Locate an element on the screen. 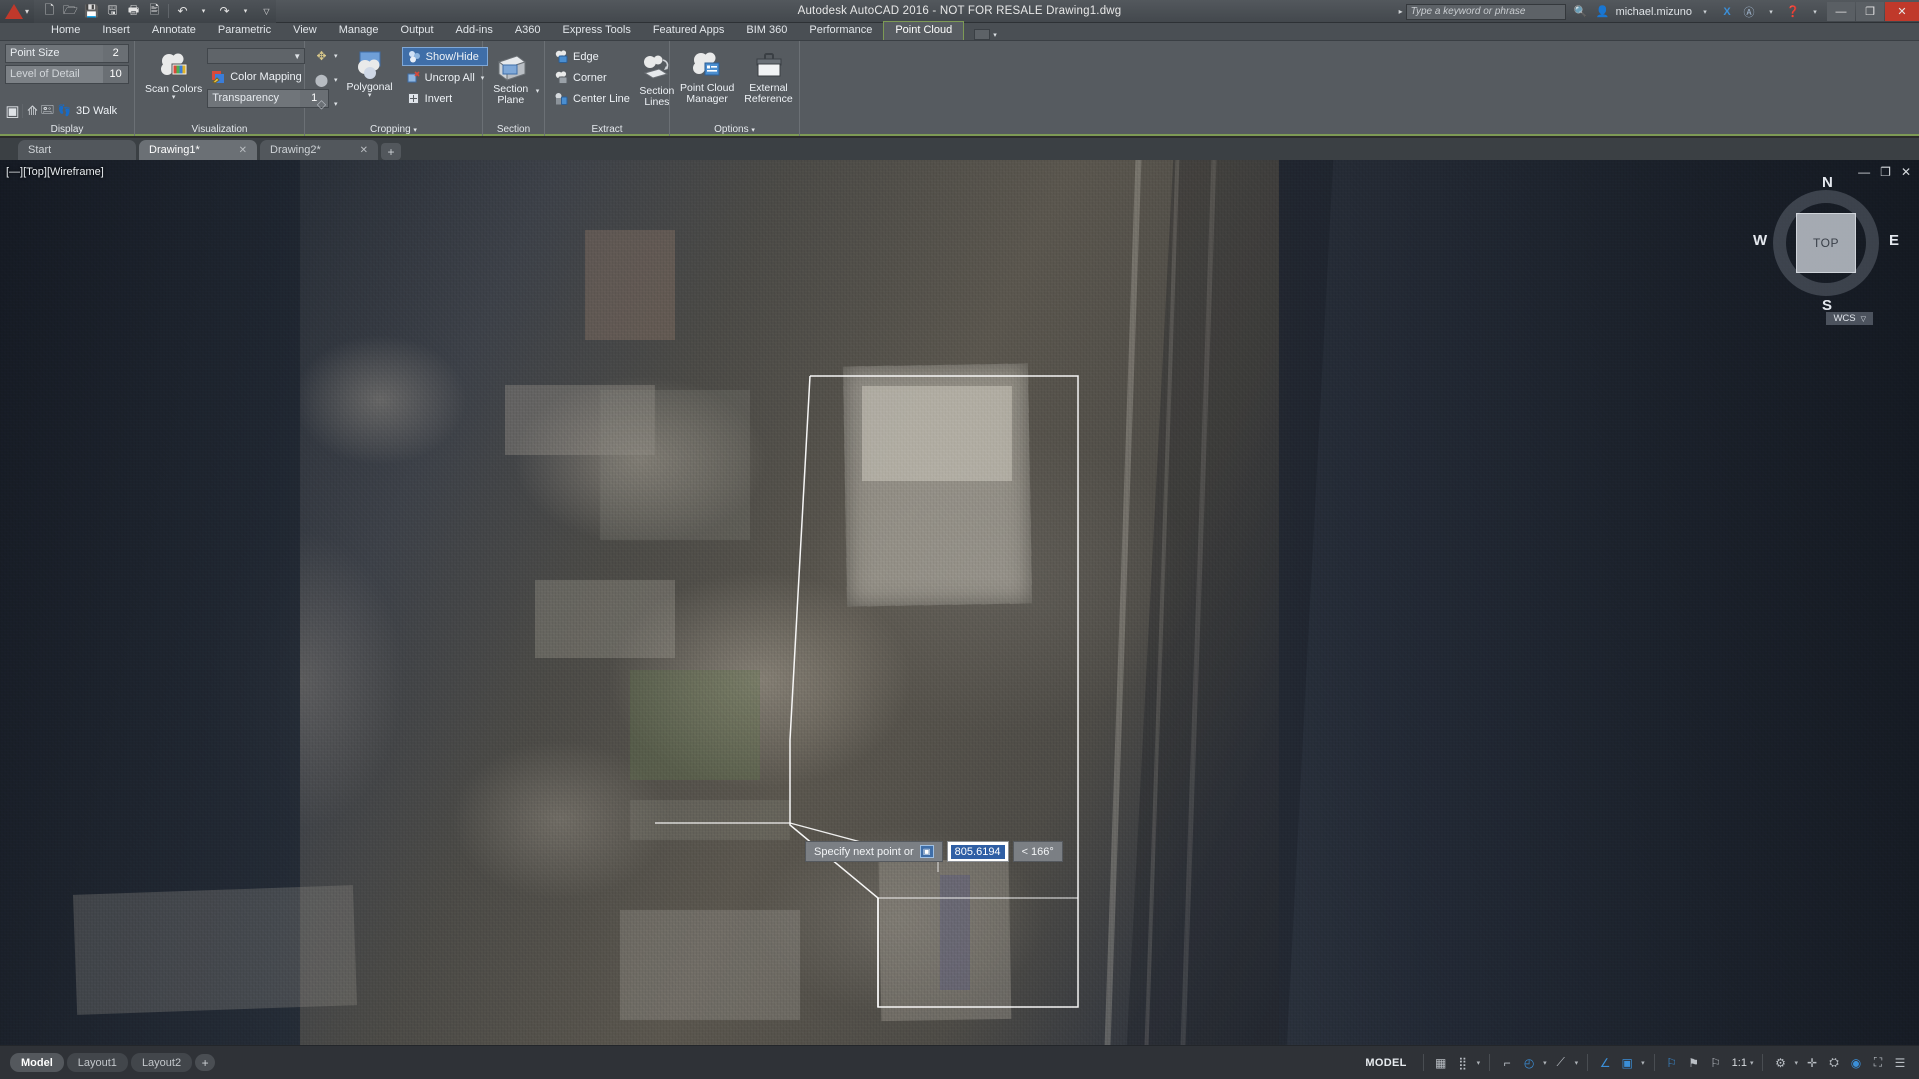  ribbon-tab-manage: Manage is located at coordinates (359, 31).